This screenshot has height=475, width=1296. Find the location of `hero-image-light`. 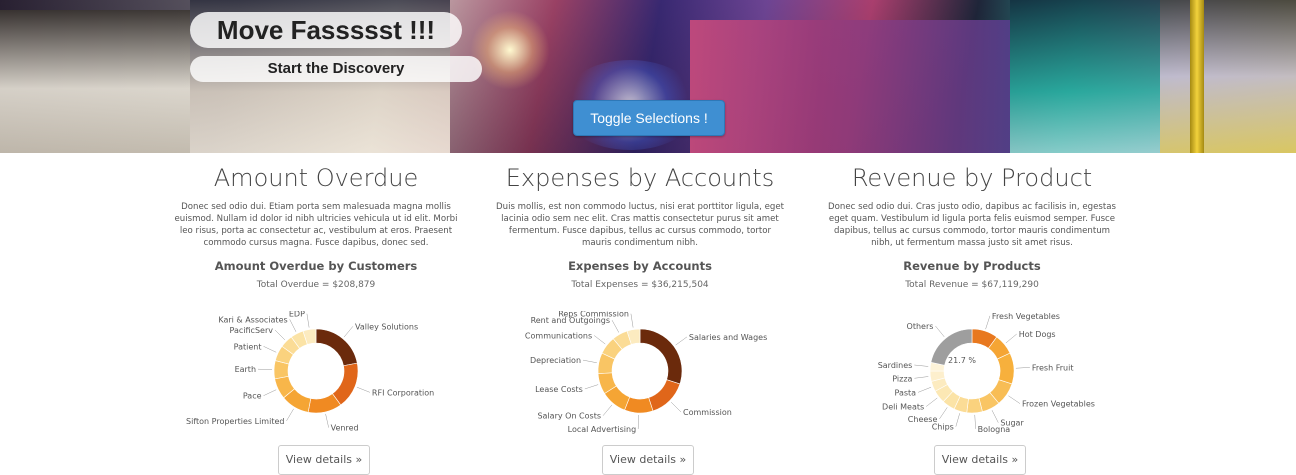

hero-image-light is located at coordinates (510, 50).